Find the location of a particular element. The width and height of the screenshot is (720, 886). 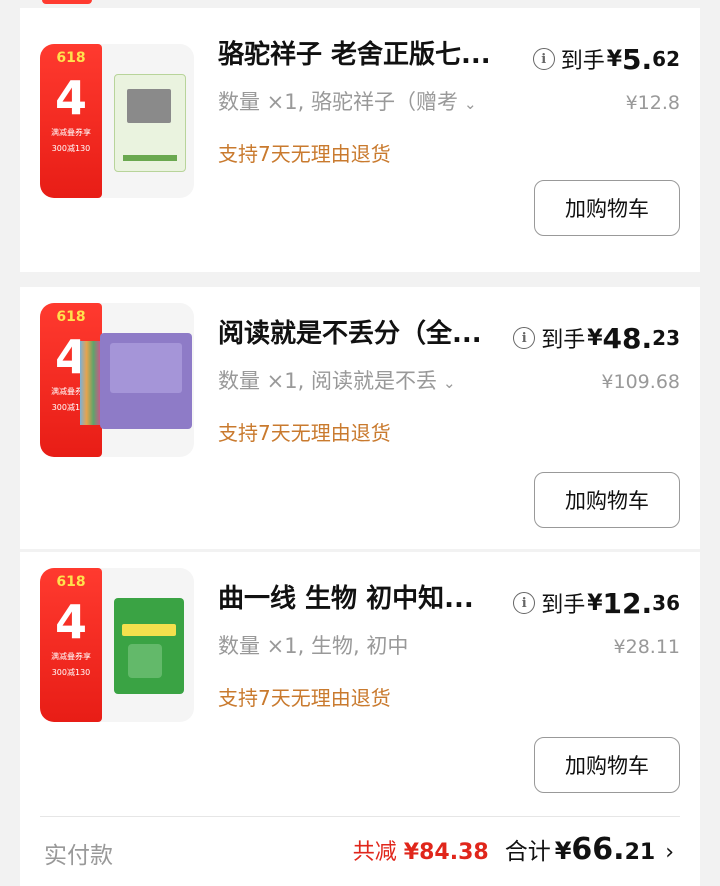

payment-summary: 实付款 共减 ¥84.38 合计 ¥ 66. 21 › is located at coordinates (360, 851).